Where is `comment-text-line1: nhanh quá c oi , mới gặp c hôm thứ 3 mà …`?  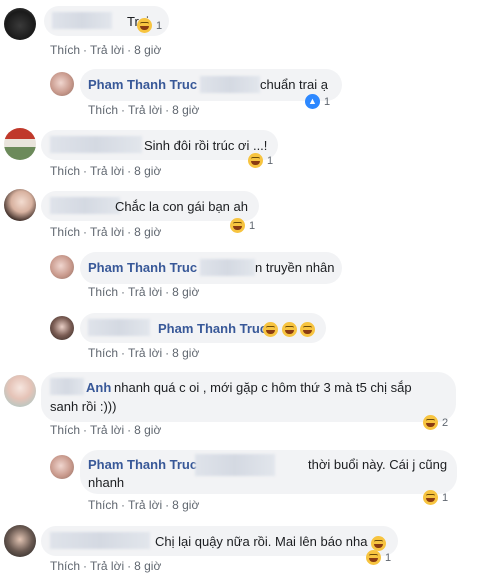
comment-text-line1: nhanh quá c oi , mới gặp c hôm thứ 3 mà … is located at coordinates (263, 387).